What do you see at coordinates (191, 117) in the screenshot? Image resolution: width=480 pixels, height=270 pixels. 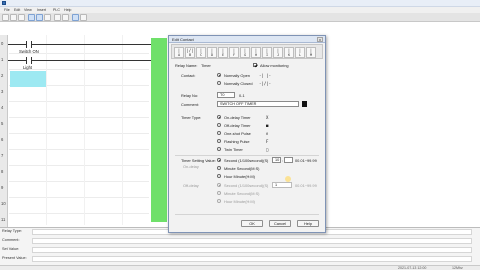 I see `timer-type-label: Timer Type:` at bounding box center [191, 117].